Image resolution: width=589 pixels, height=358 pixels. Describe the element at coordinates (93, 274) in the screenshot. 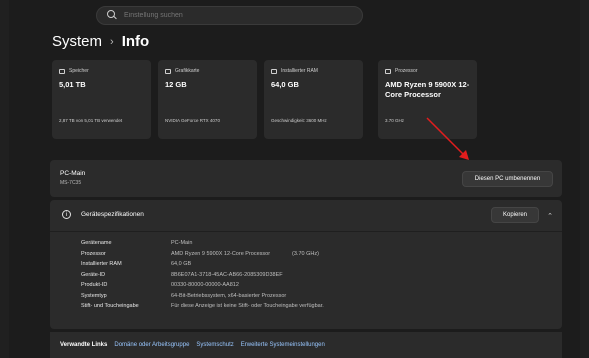

I see `spec-key: Geräte-ID` at that location.